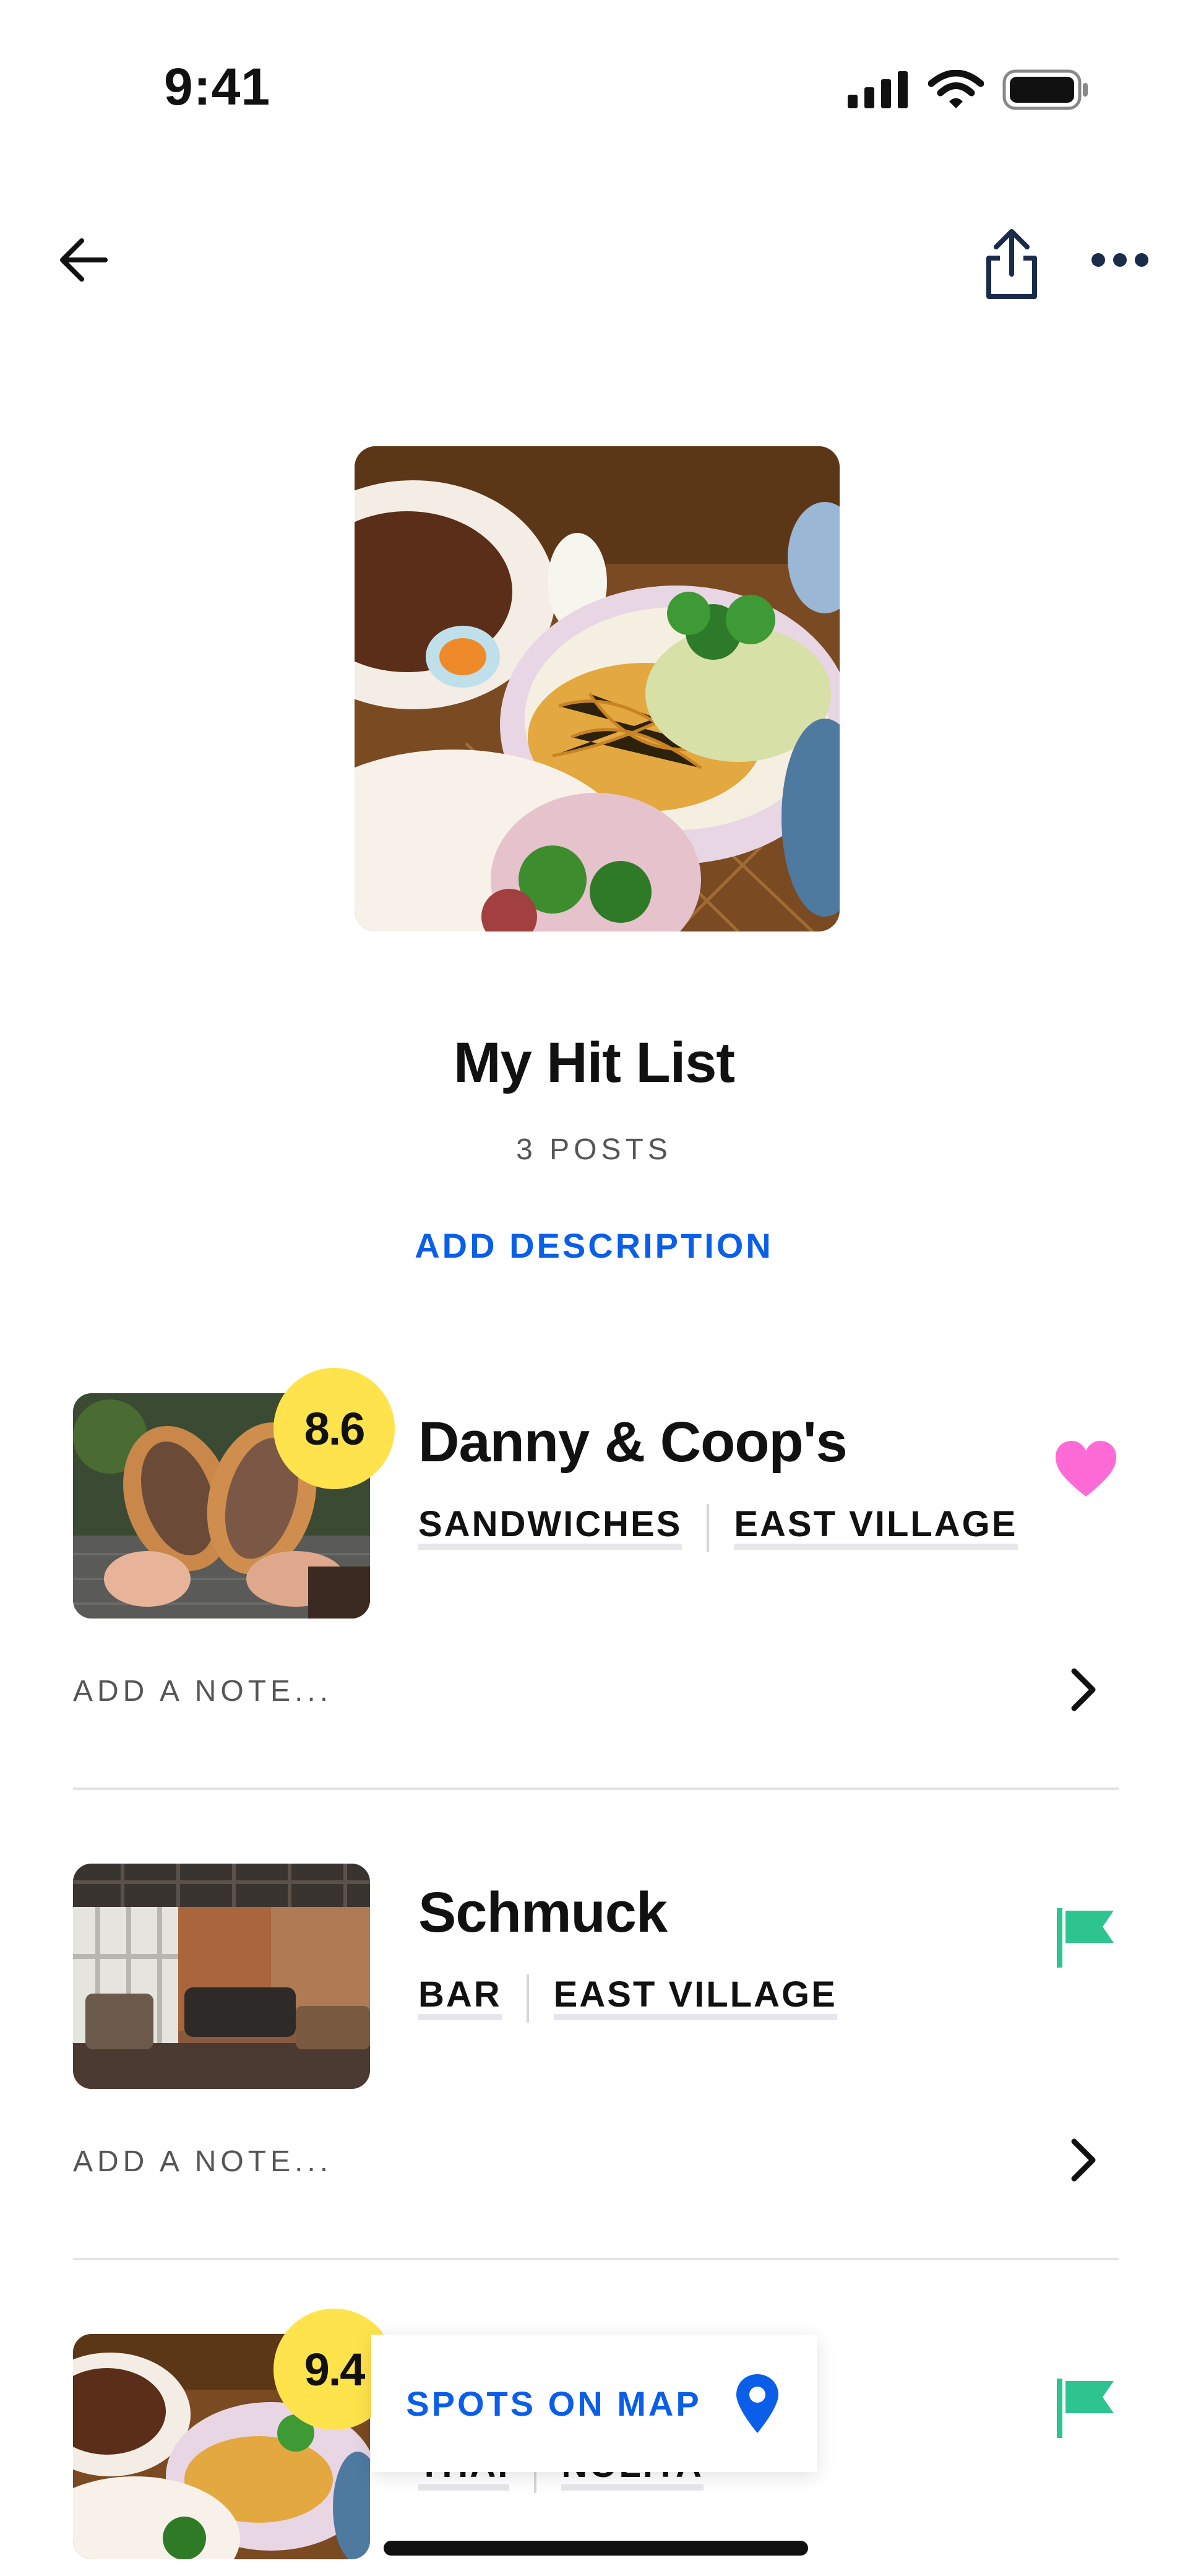  I want to click on add-description-button: ADD DESCRIPTION, so click(594, 1245).